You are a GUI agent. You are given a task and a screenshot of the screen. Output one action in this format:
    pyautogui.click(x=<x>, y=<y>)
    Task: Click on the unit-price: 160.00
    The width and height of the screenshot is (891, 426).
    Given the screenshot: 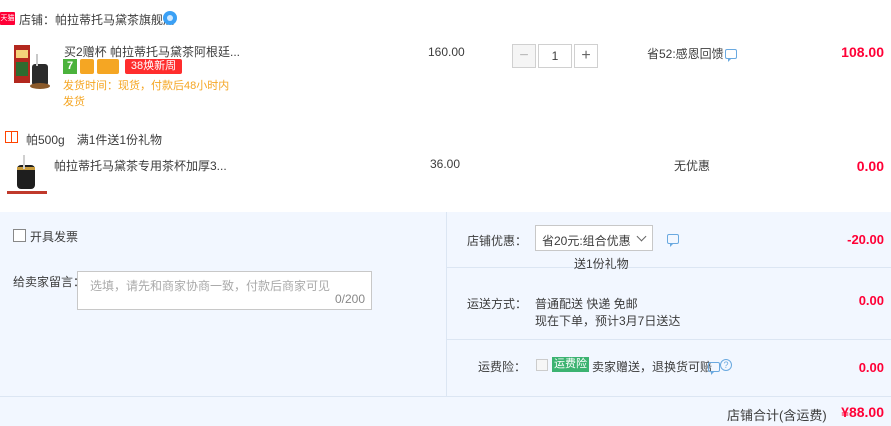 What is the action you would take?
    pyautogui.click(x=446, y=52)
    